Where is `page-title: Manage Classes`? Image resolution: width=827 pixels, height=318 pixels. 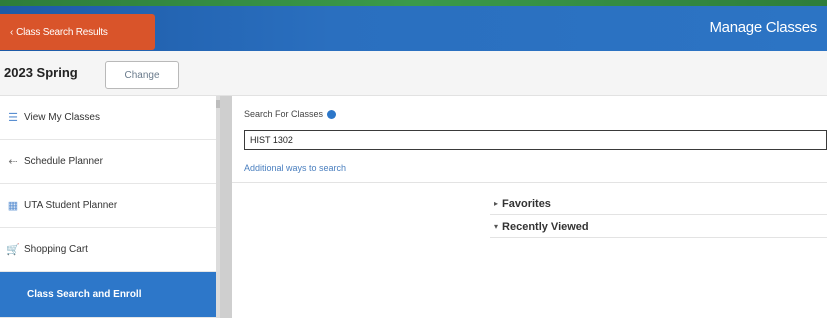 page-title: Manage Classes is located at coordinates (763, 27).